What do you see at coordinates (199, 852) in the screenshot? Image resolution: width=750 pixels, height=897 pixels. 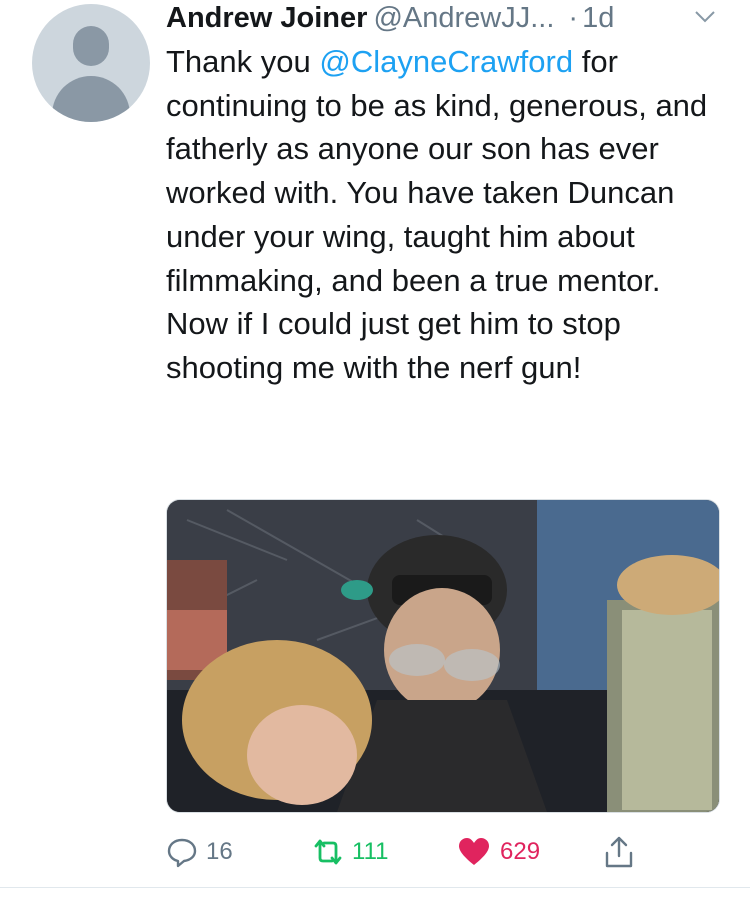 I see `reply-button: 16` at bounding box center [199, 852].